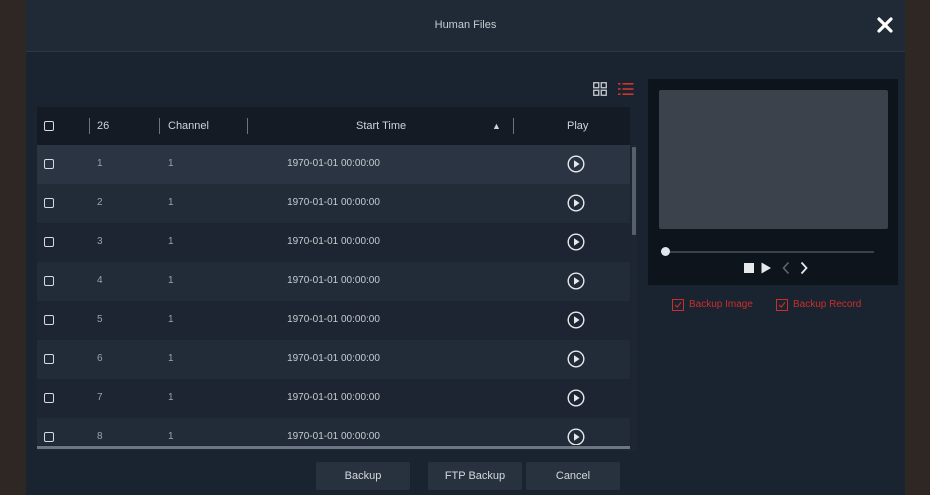 Image resolution: width=930 pixels, height=495 pixels. Describe the element at coordinates (188, 126) in the screenshot. I see `header-channel: Channel` at that location.